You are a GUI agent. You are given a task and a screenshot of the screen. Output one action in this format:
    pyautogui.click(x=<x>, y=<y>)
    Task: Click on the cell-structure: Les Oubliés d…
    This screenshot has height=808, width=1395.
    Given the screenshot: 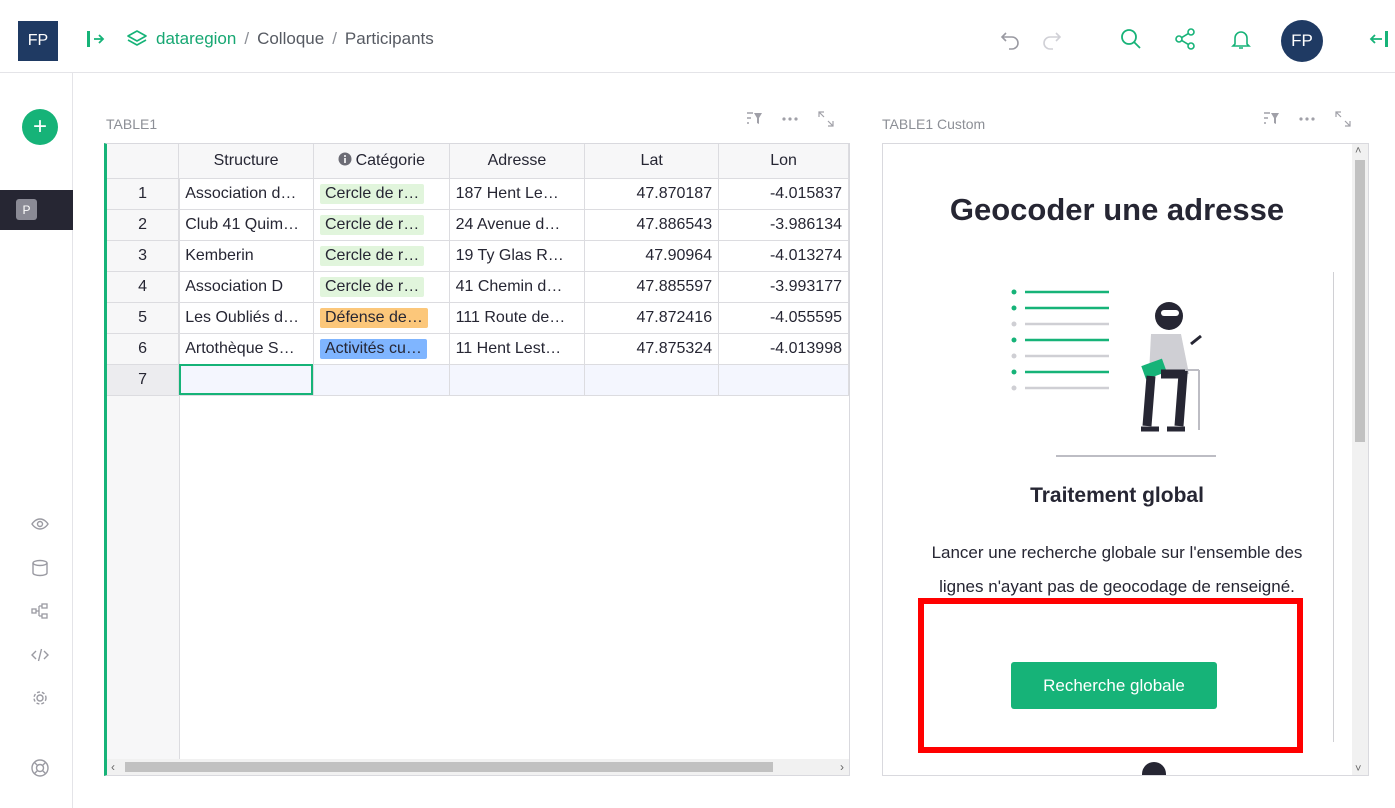 What is the action you would take?
    pyautogui.click(x=246, y=318)
    